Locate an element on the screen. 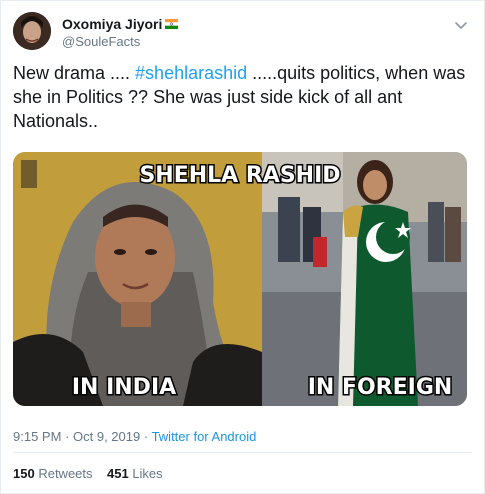  hashtag-link: #shehlarashid is located at coordinates (191, 73).